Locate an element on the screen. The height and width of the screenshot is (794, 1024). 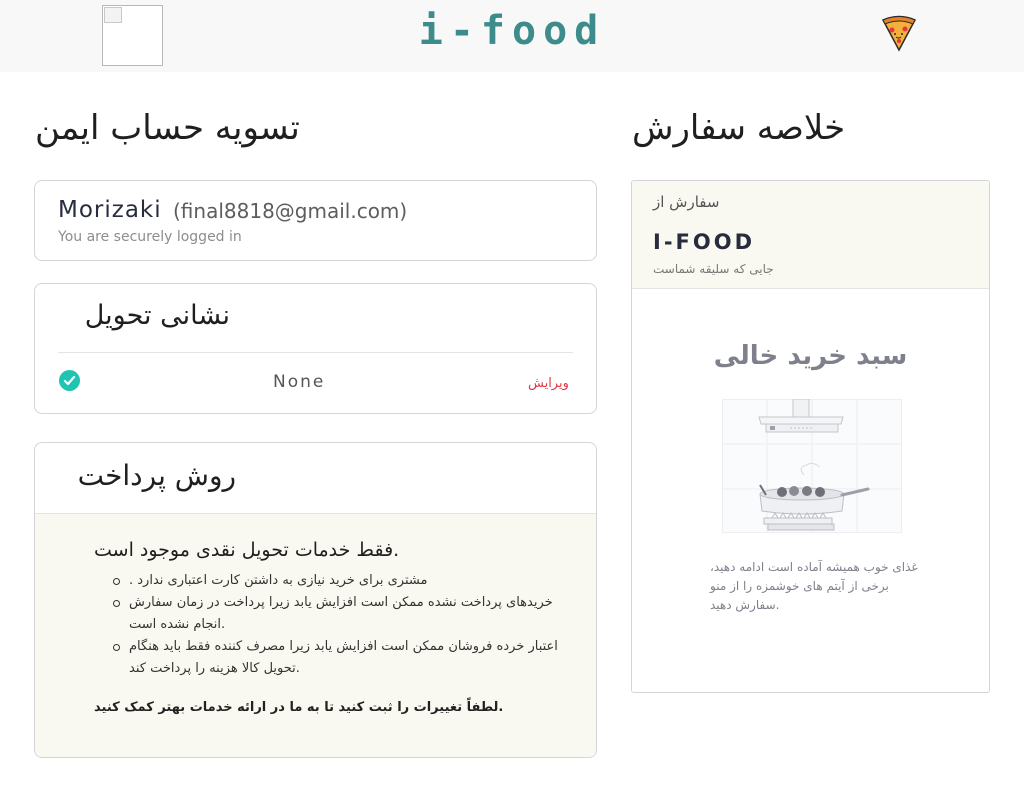
order-summary-title: خلاصه سفارش is located at coordinates (739, 128).